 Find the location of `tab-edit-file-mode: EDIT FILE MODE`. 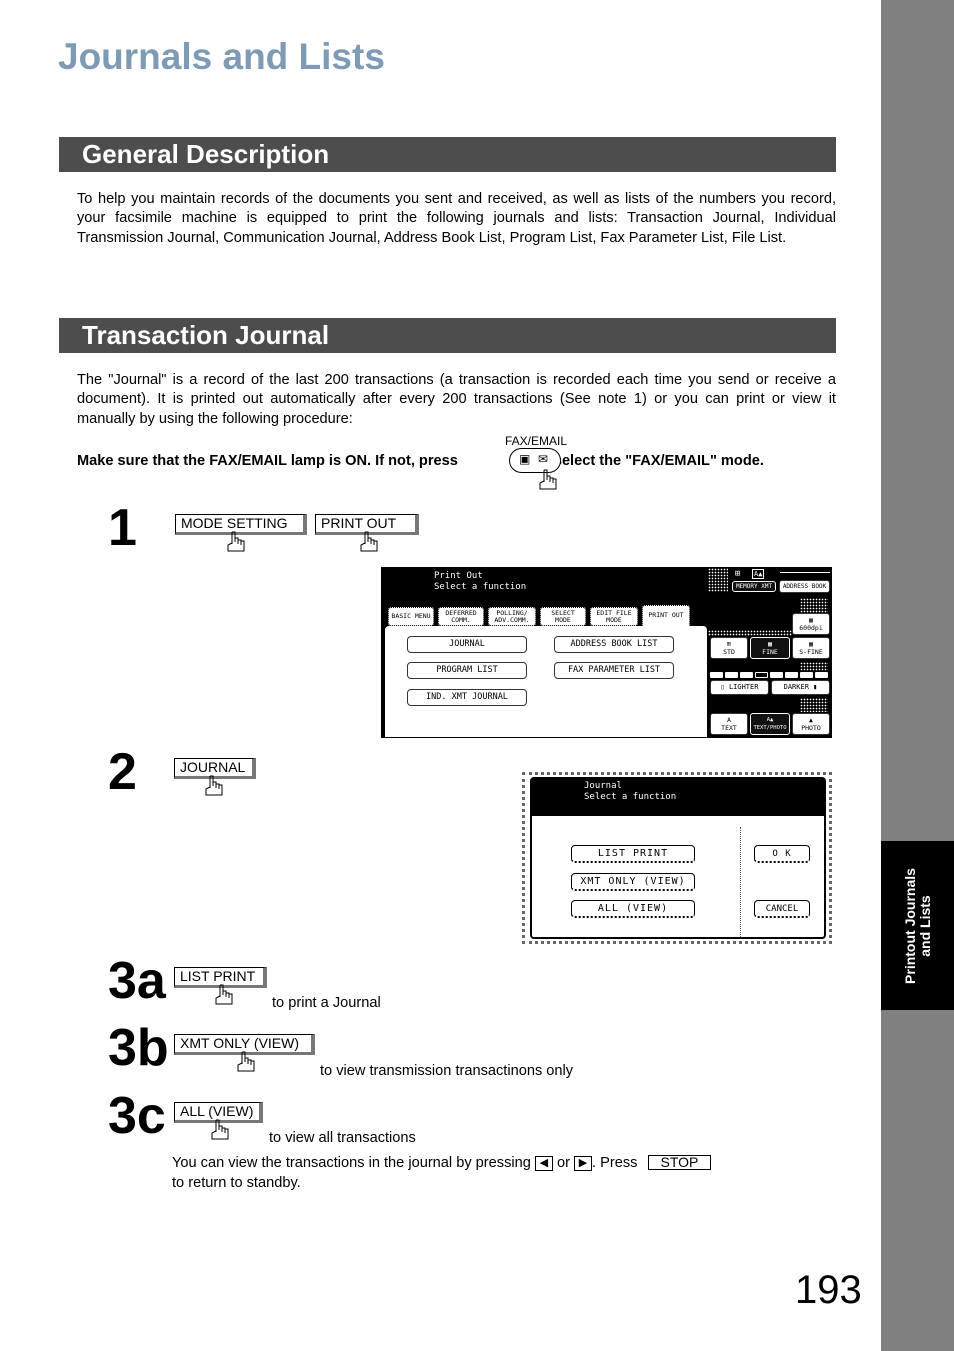

tab-edit-file-mode: EDIT FILE MODE is located at coordinates (614, 616).